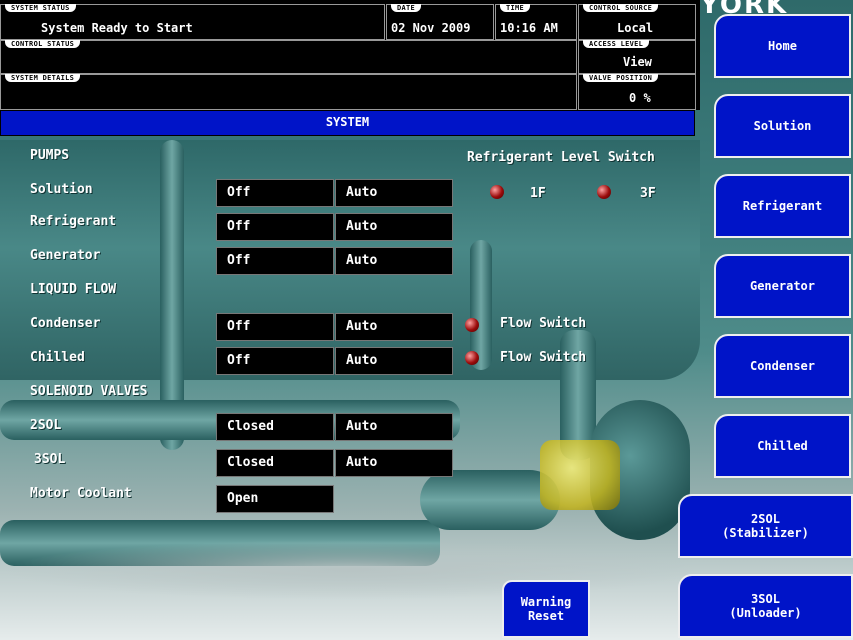 This screenshot has width=853, height=640. What do you see at coordinates (580, 475) in the screenshot?
I see `valve-highlight` at bounding box center [580, 475].